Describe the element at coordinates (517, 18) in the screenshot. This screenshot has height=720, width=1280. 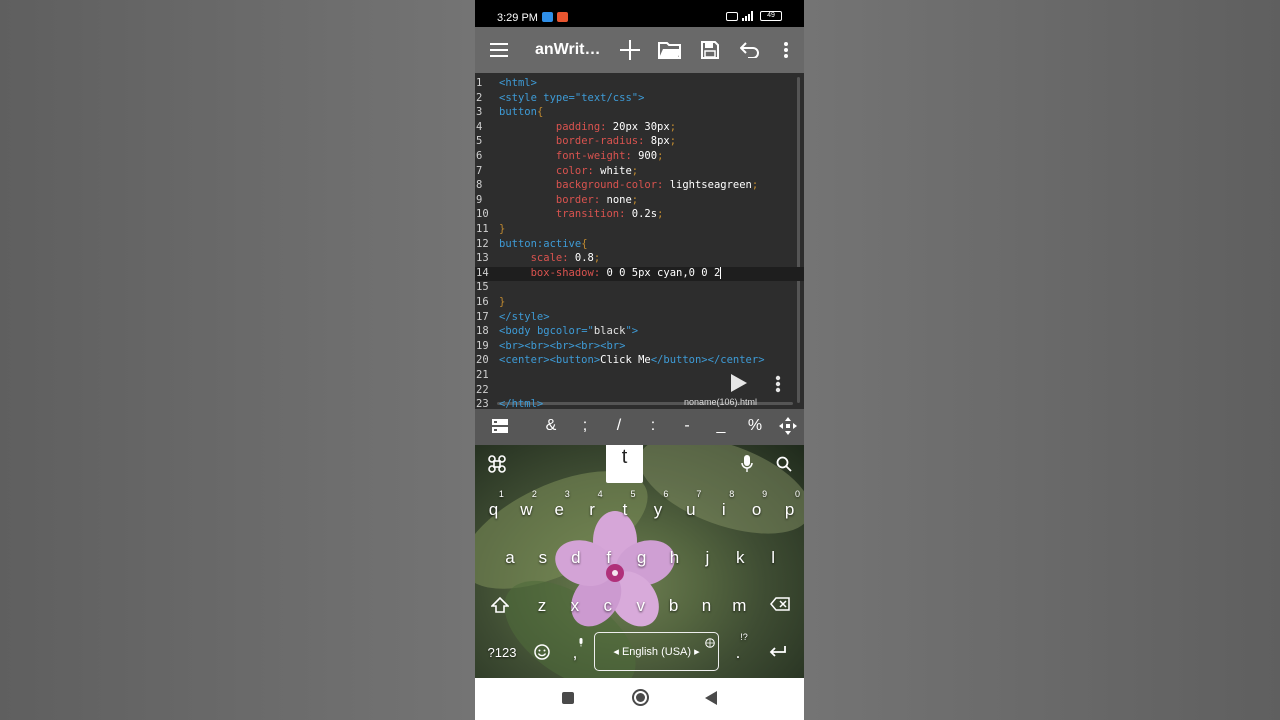
I see `status-time: 3:29 PM` at that location.